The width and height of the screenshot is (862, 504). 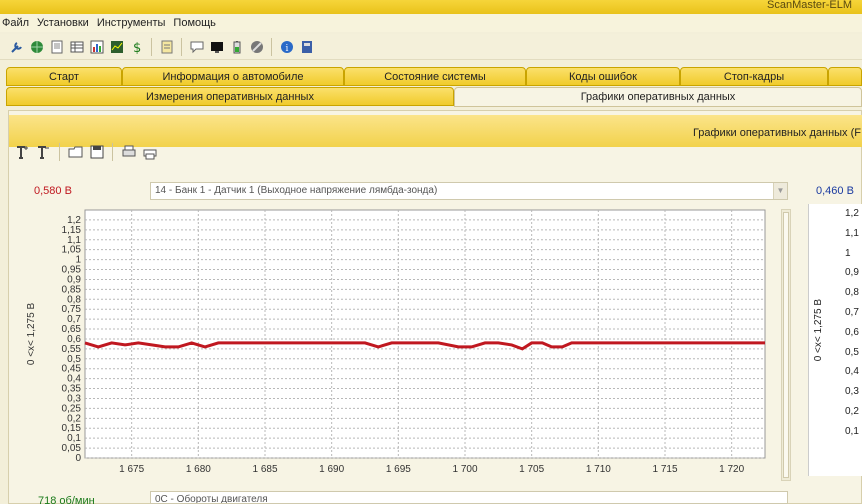 What do you see at coordinates (776, 133) in the screenshot?
I see `panel-title: Графики оперативных данных (F` at bounding box center [776, 133].